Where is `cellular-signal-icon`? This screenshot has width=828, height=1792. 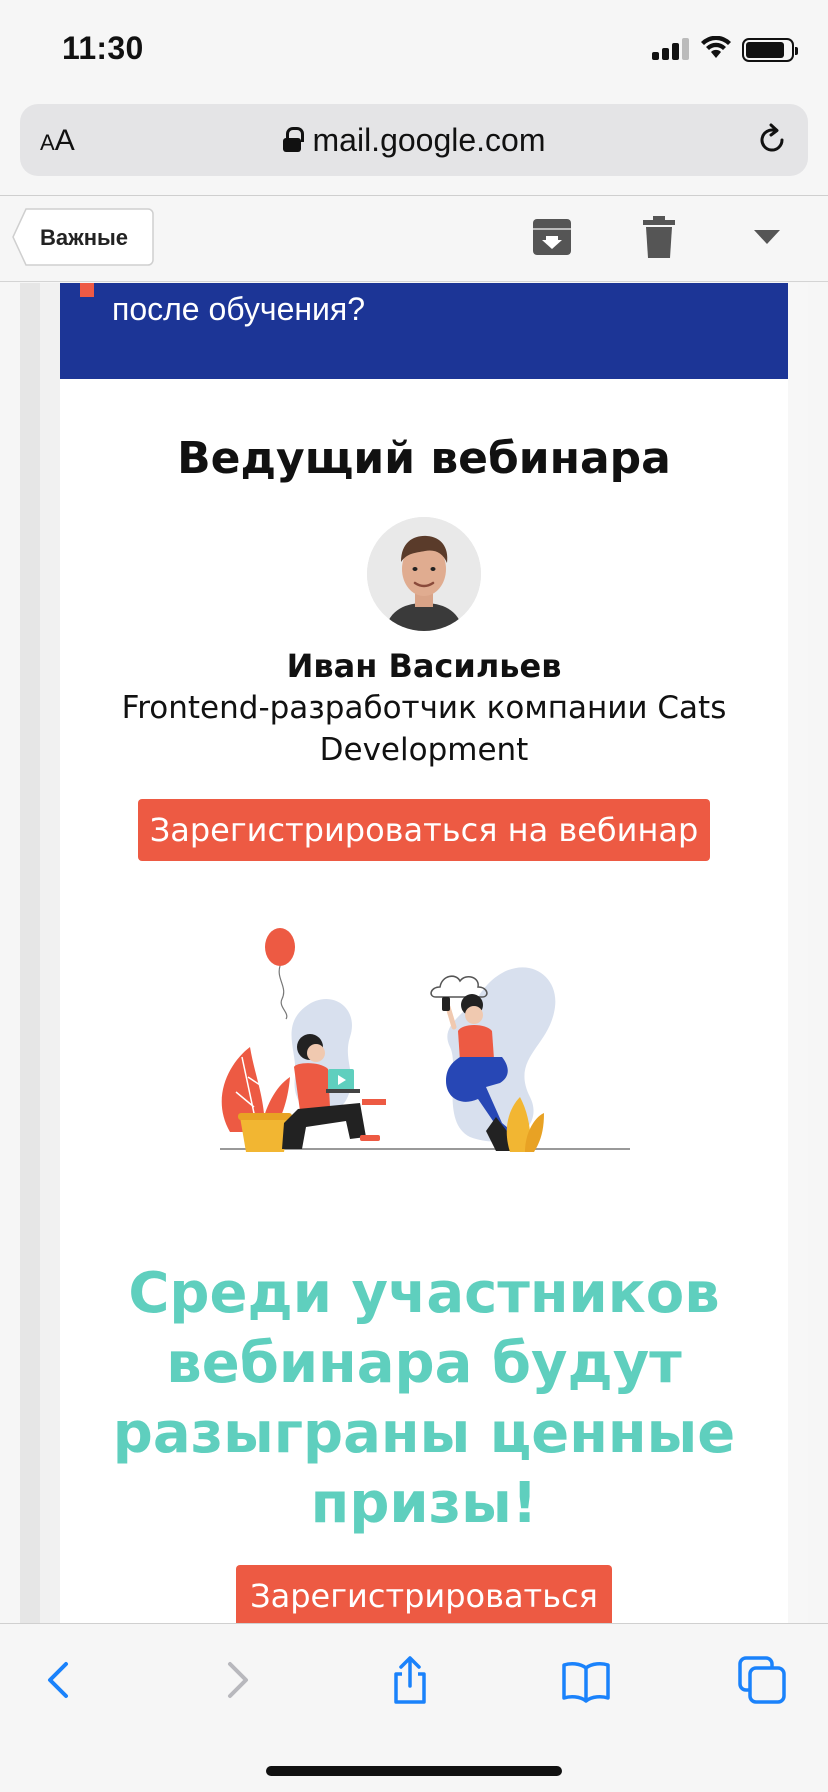
cellular-signal-icon is located at coordinates (671, 48).